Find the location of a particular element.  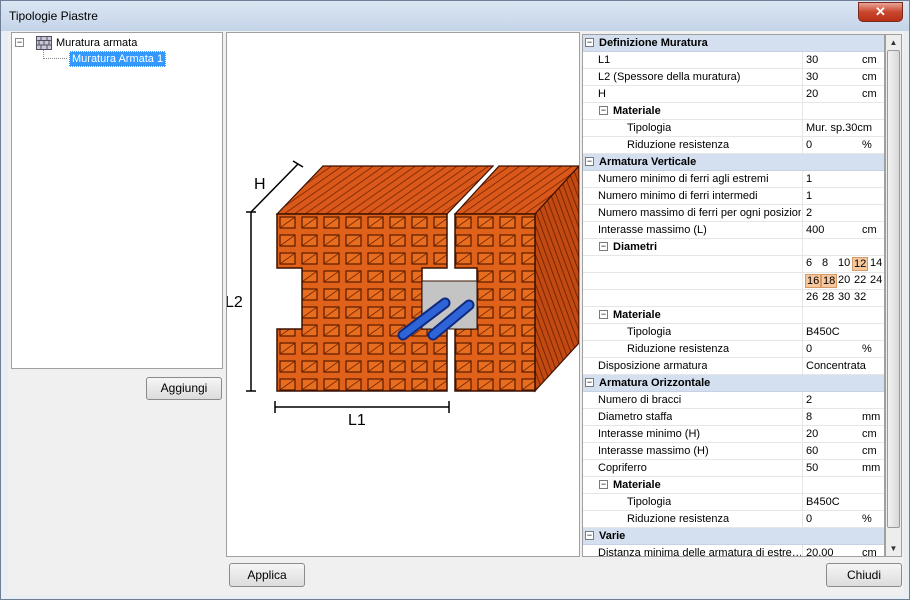

scroll-down-icon: ▼ is located at coordinates (893, 548).